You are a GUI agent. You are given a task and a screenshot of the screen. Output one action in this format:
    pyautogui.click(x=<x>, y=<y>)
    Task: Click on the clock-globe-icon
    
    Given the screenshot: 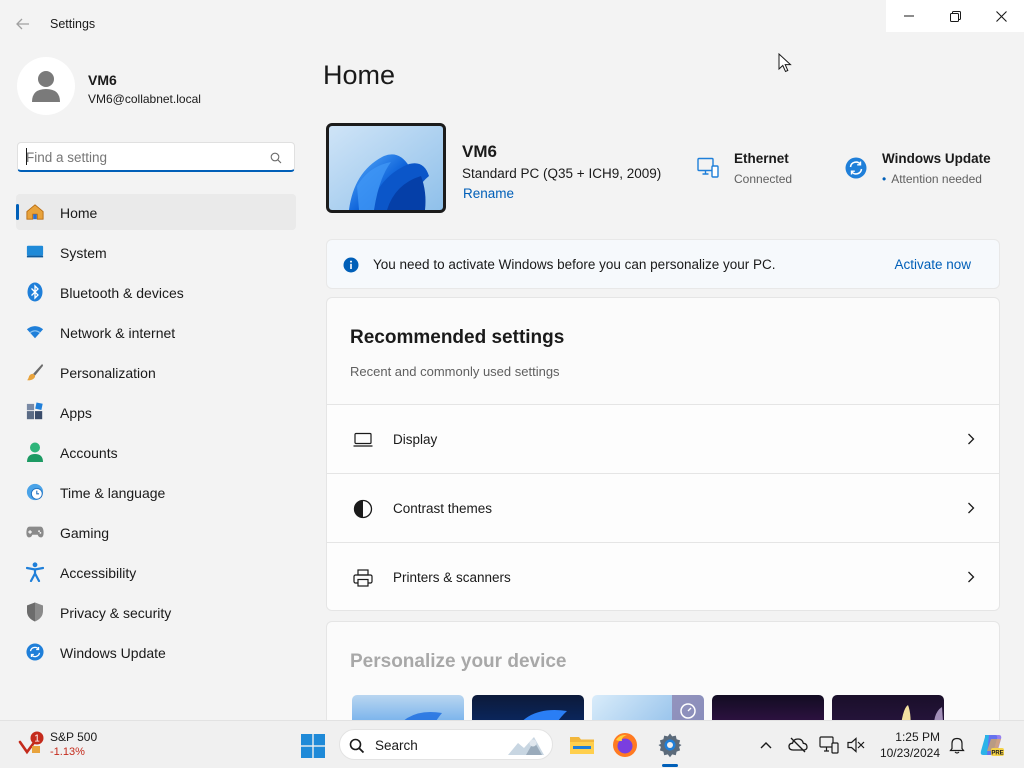 What is the action you would take?
    pyautogui.click(x=35, y=492)
    